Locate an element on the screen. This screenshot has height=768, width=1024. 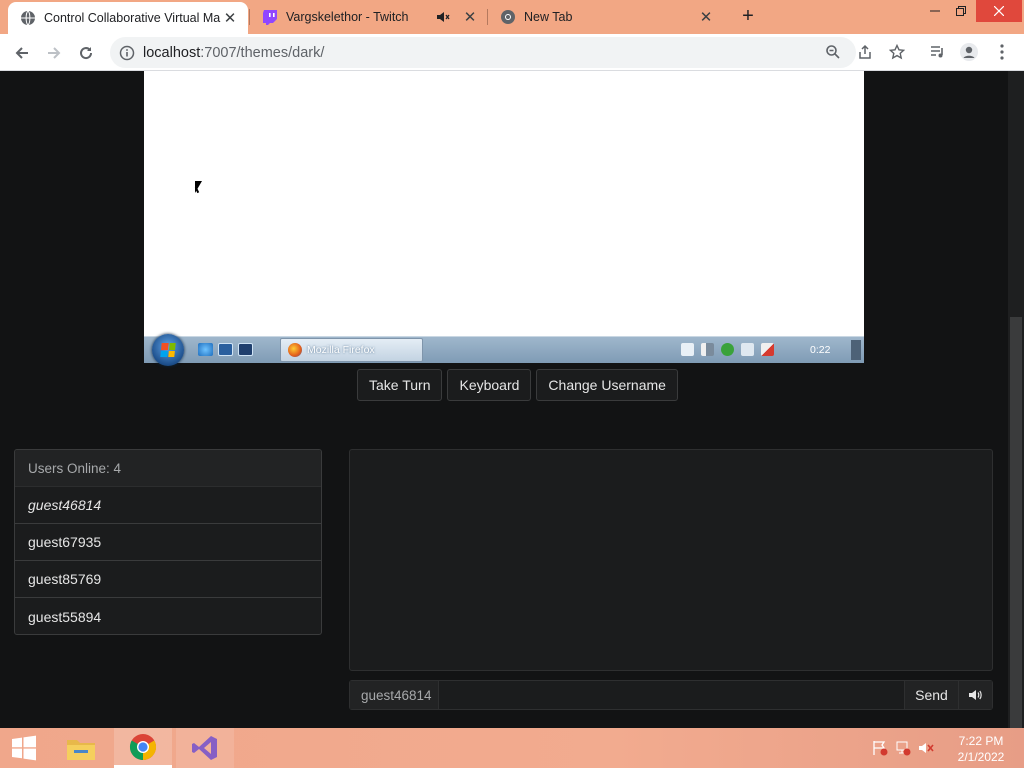
page-scrollbar is located at coordinates (1016, 399).